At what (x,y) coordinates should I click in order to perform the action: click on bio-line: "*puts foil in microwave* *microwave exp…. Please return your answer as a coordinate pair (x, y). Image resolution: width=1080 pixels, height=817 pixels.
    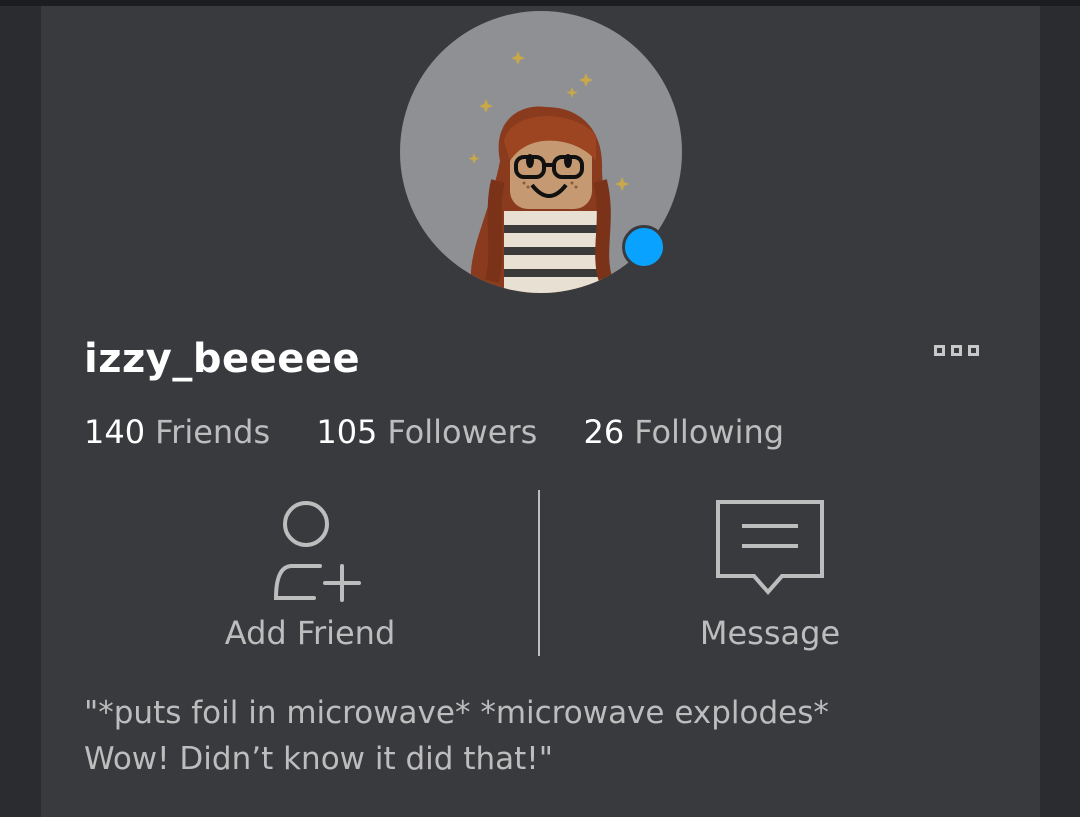
    Looking at the image, I should click on (456, 713).